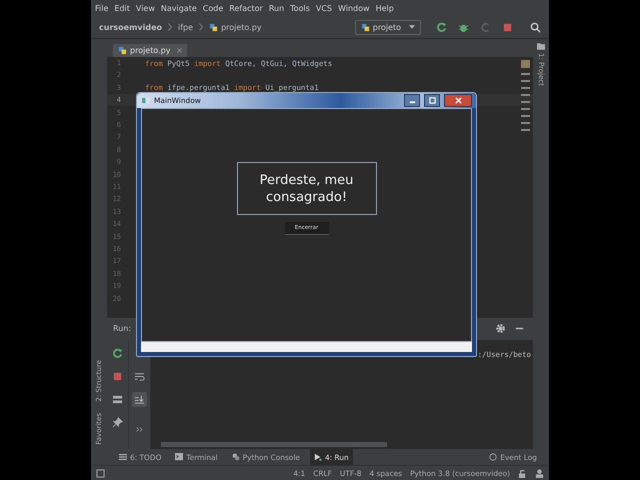 This screenshot has width=640, height=480. What do you see at coordinates (130, 27) in the screenshot?
I see `breadcrumb: cursoemvideo` at bounding box center [130, 27].